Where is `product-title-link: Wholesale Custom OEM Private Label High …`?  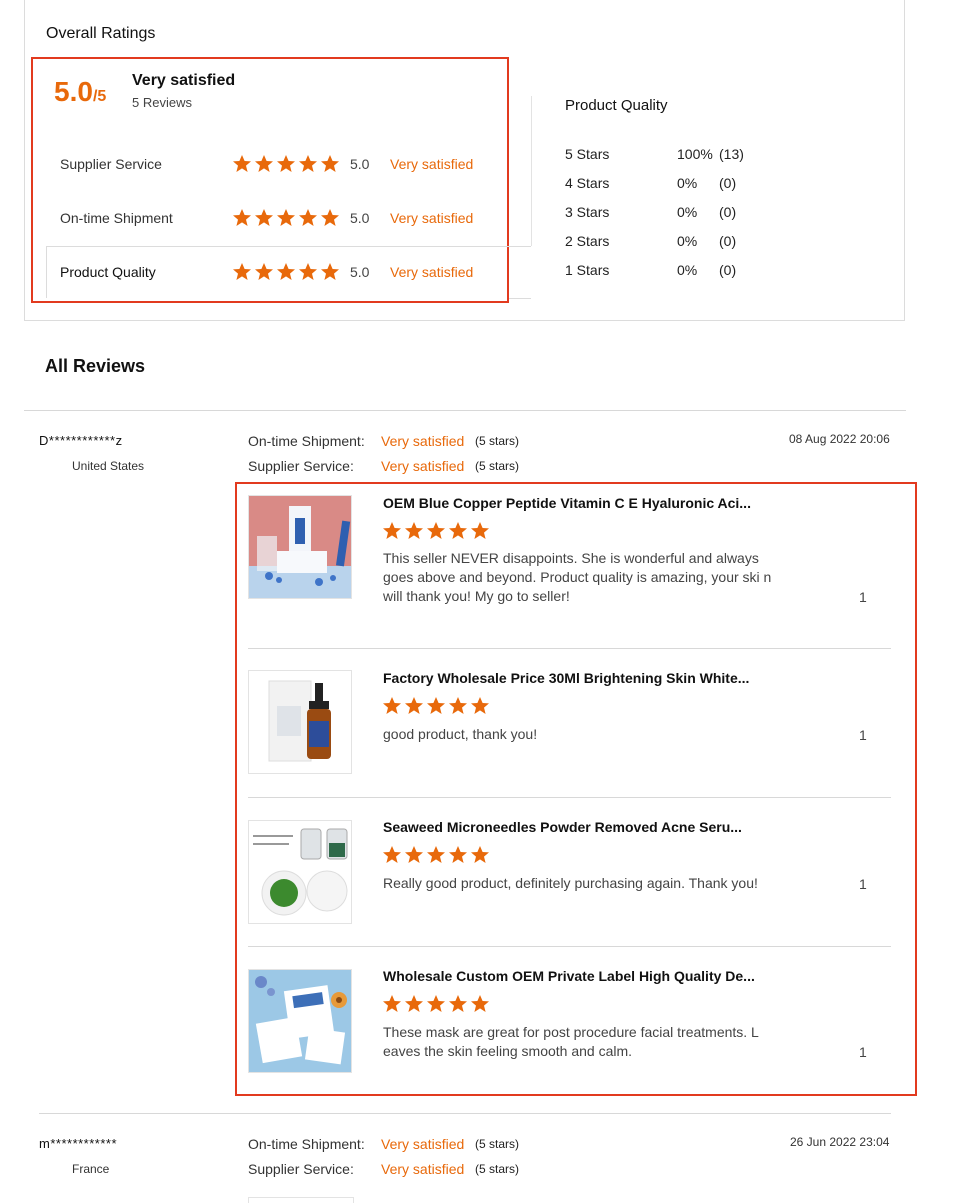
product-title-link: Wholesale Custom OEM Private Label High … is located at coordinates (569, 976).